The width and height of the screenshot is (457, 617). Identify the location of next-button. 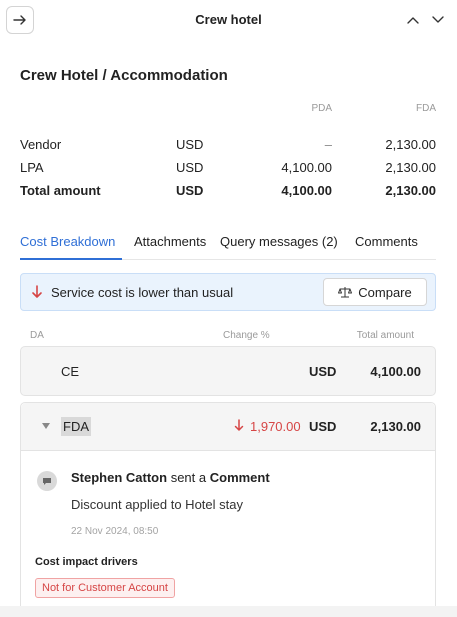
(438, 20).